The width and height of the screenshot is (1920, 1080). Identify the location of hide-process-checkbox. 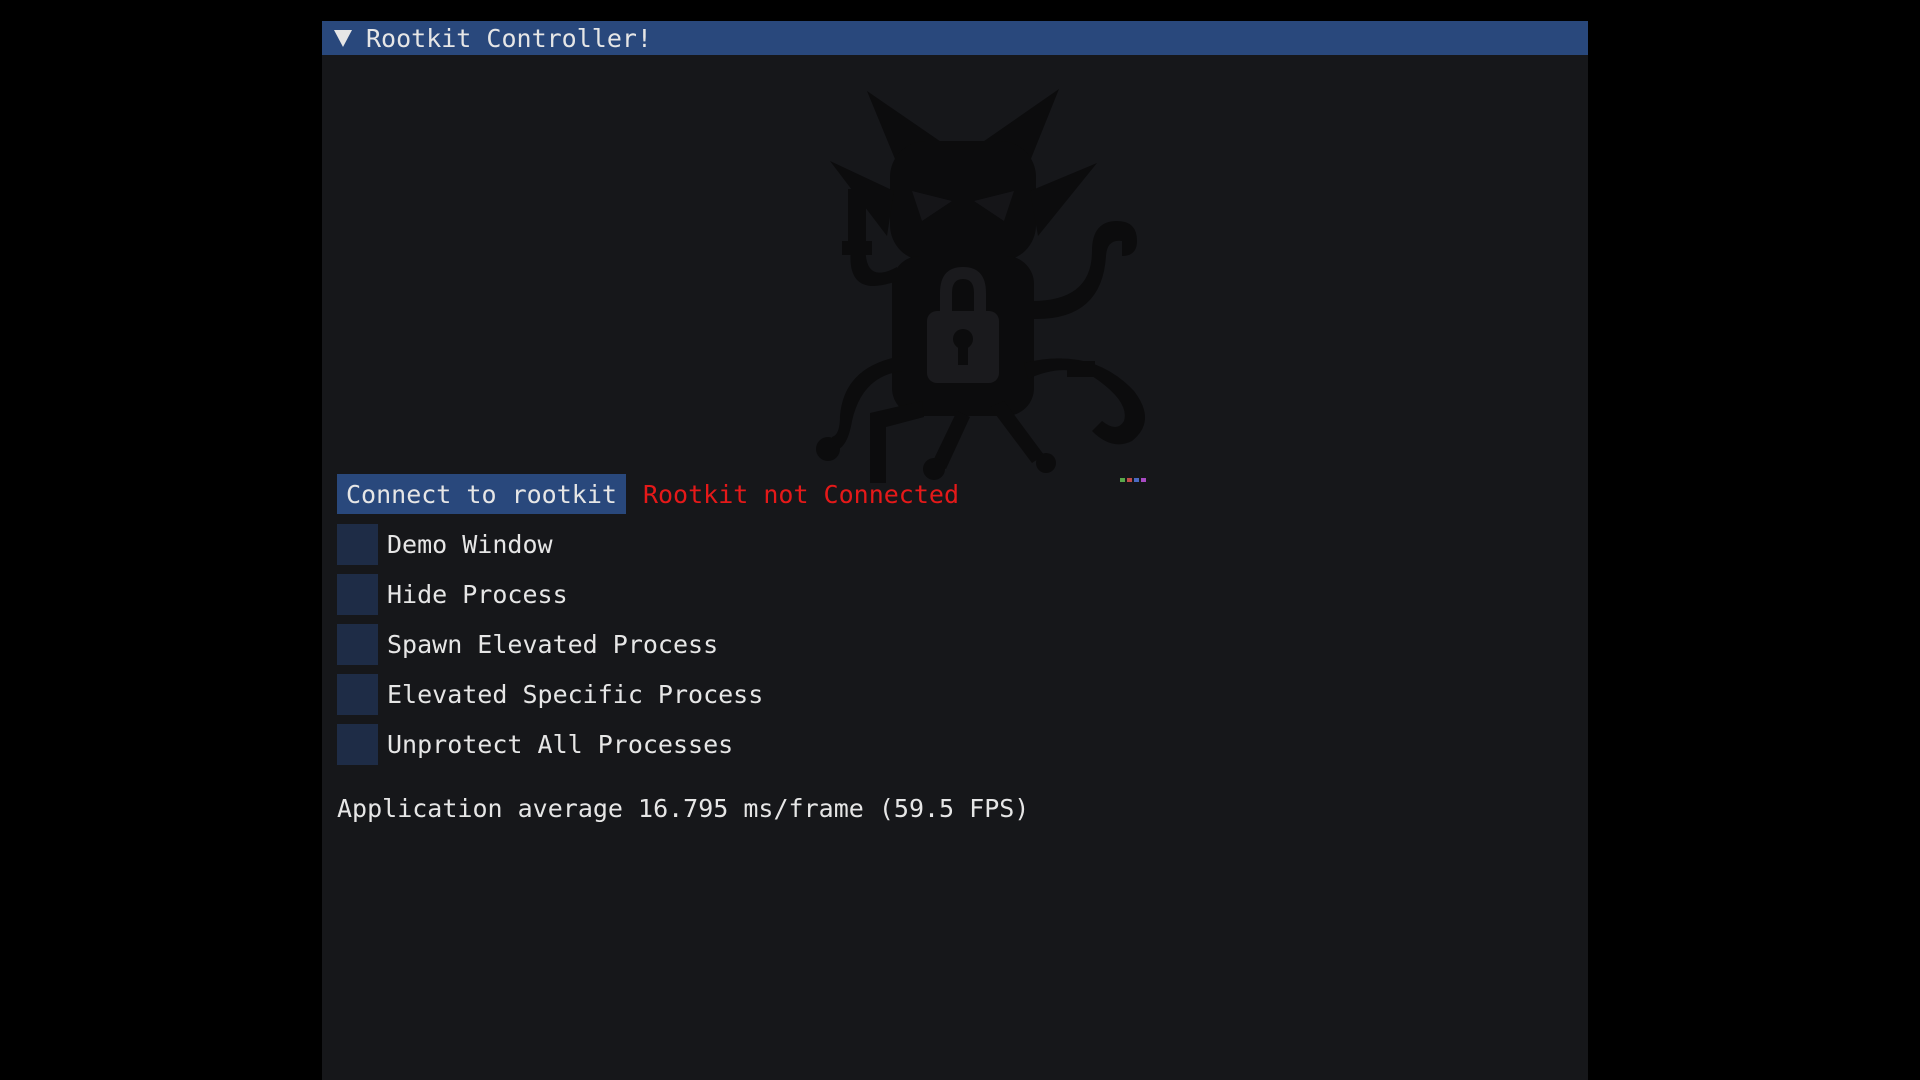
(357, 594).